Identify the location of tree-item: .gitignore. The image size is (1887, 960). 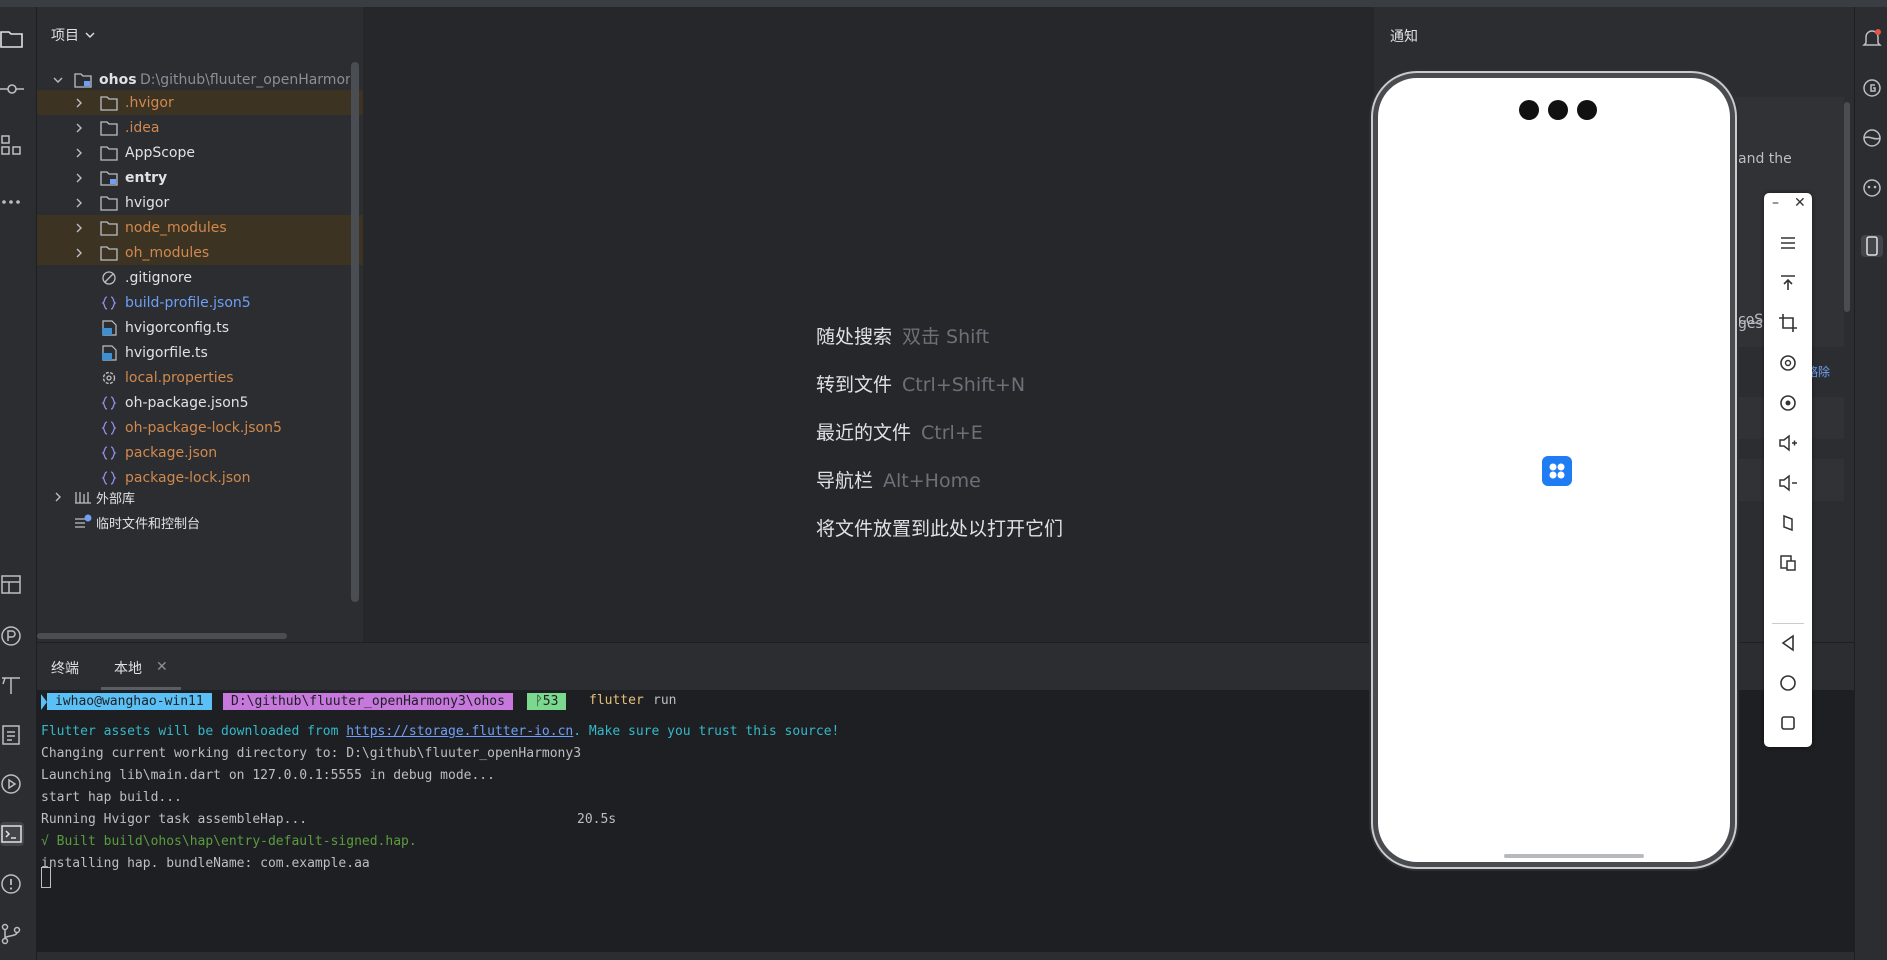
(200, 277).